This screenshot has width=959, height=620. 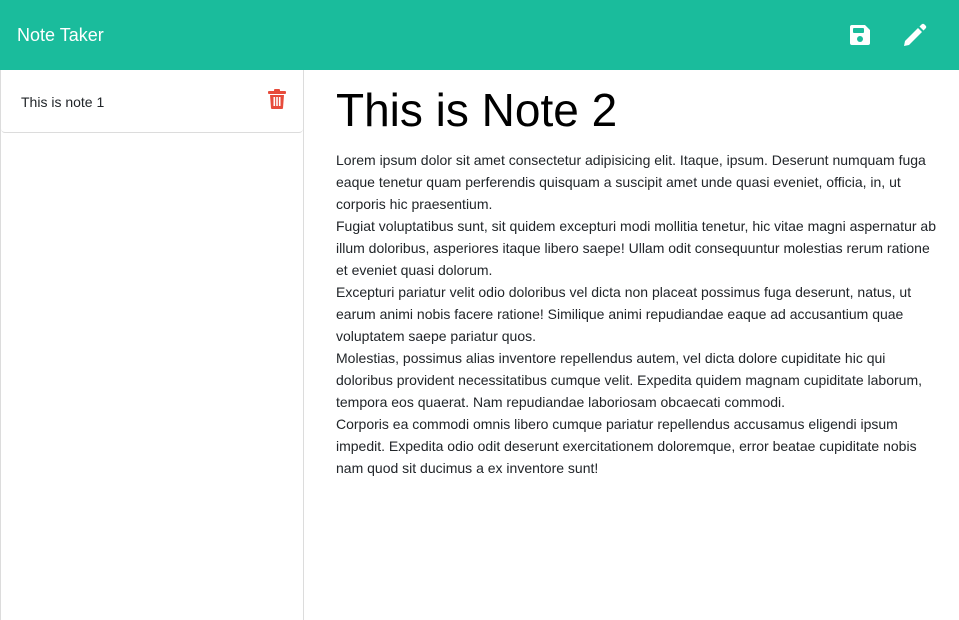 I want to click on floppy-disk-icon, so click(x=860, y=35).